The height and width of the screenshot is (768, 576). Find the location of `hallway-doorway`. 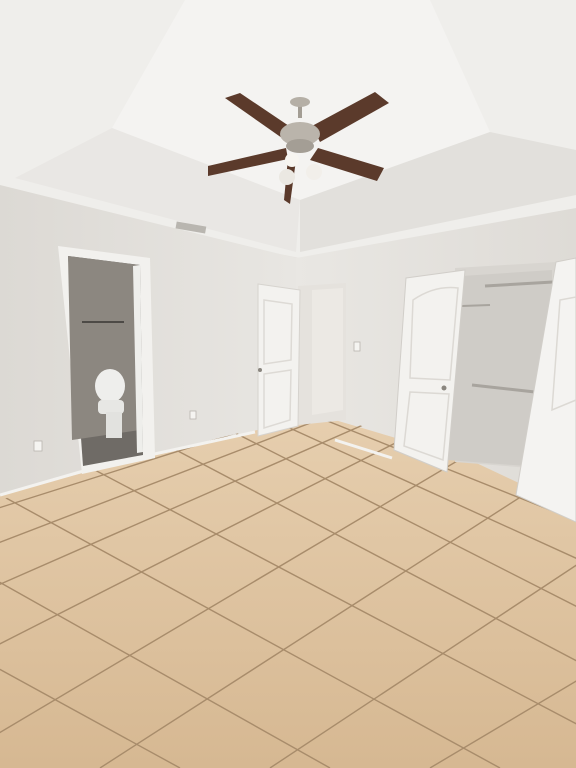

hallway-doorway is located at coordinates (301, 360).